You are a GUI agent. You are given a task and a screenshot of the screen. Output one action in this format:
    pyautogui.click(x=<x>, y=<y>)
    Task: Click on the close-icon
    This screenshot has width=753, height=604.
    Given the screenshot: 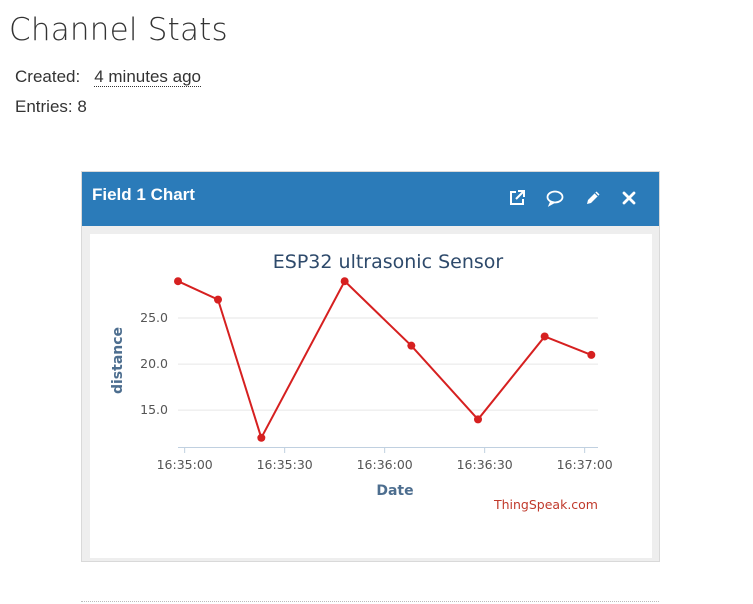 What is the action you would take?
    pyautogui.click(x=629, y=198)
    